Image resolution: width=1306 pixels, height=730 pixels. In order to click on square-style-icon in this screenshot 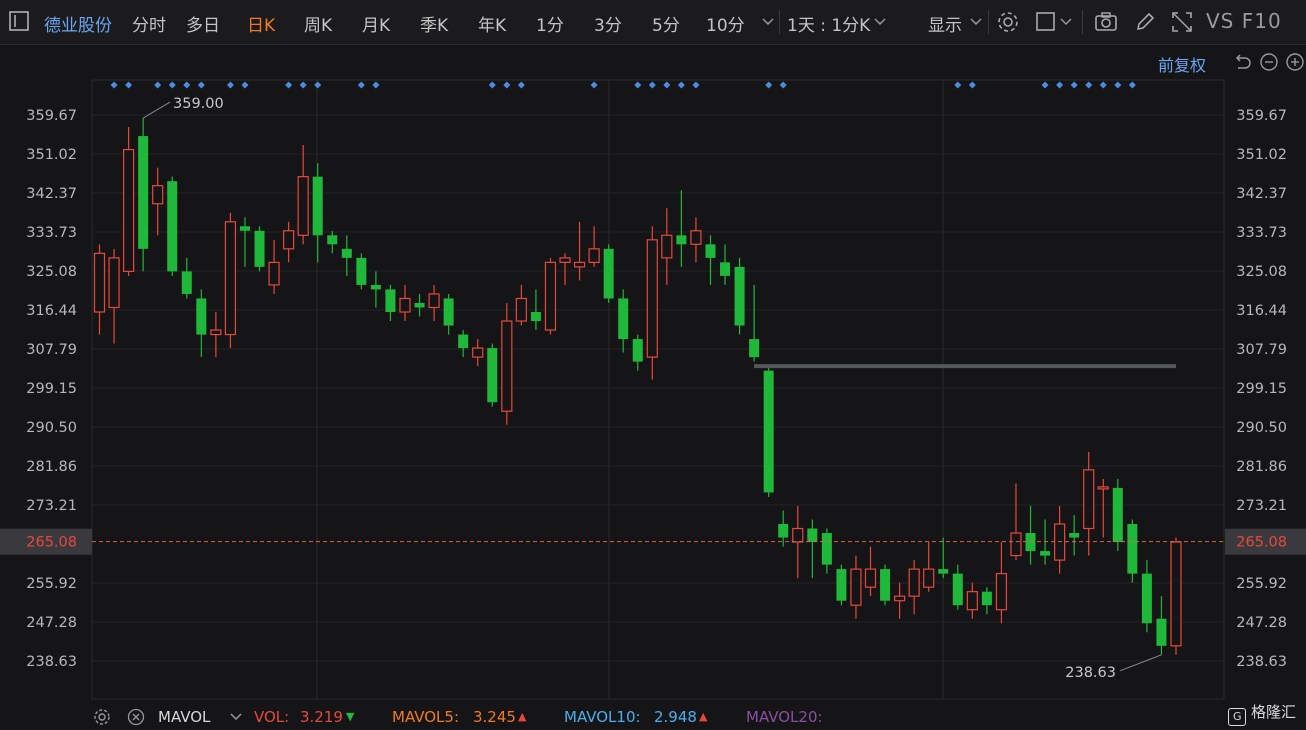, I will do `click(1046, 22)`.